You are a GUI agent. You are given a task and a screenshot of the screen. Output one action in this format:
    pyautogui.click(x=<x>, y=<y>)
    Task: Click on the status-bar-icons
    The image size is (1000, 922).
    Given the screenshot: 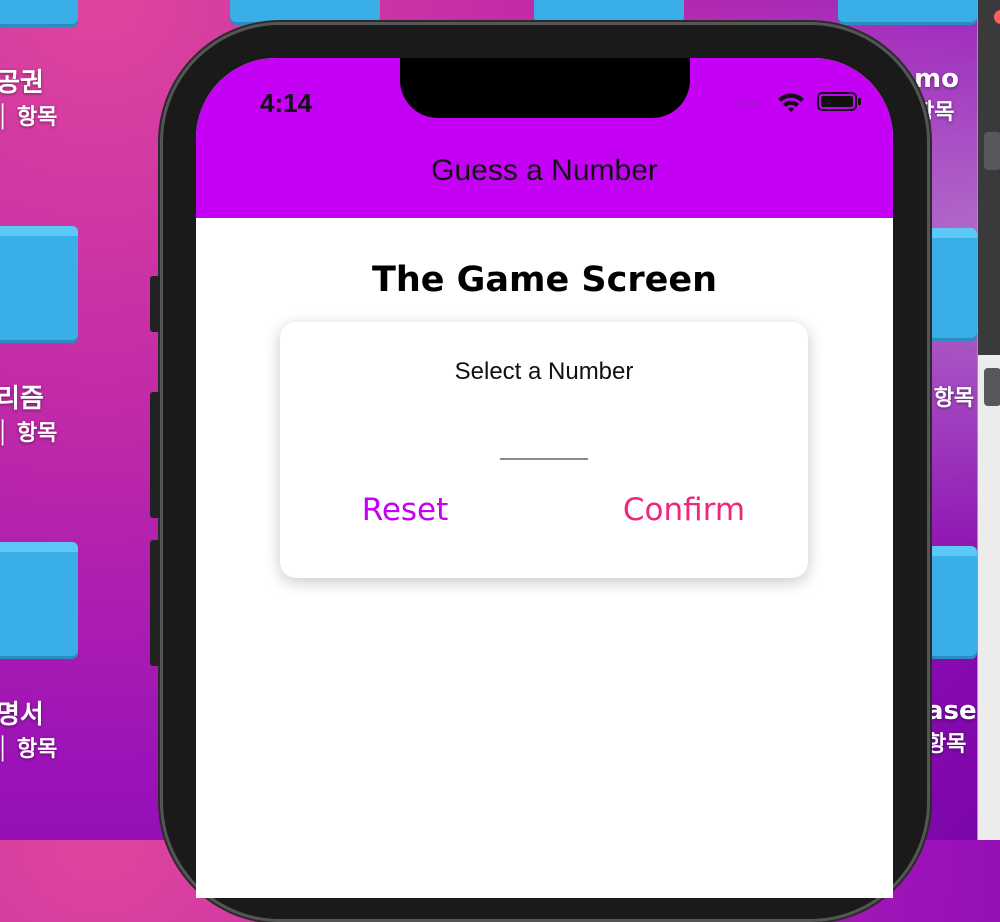 What is the action you would take?
    pyautogui.click(x=801, y=102)
    